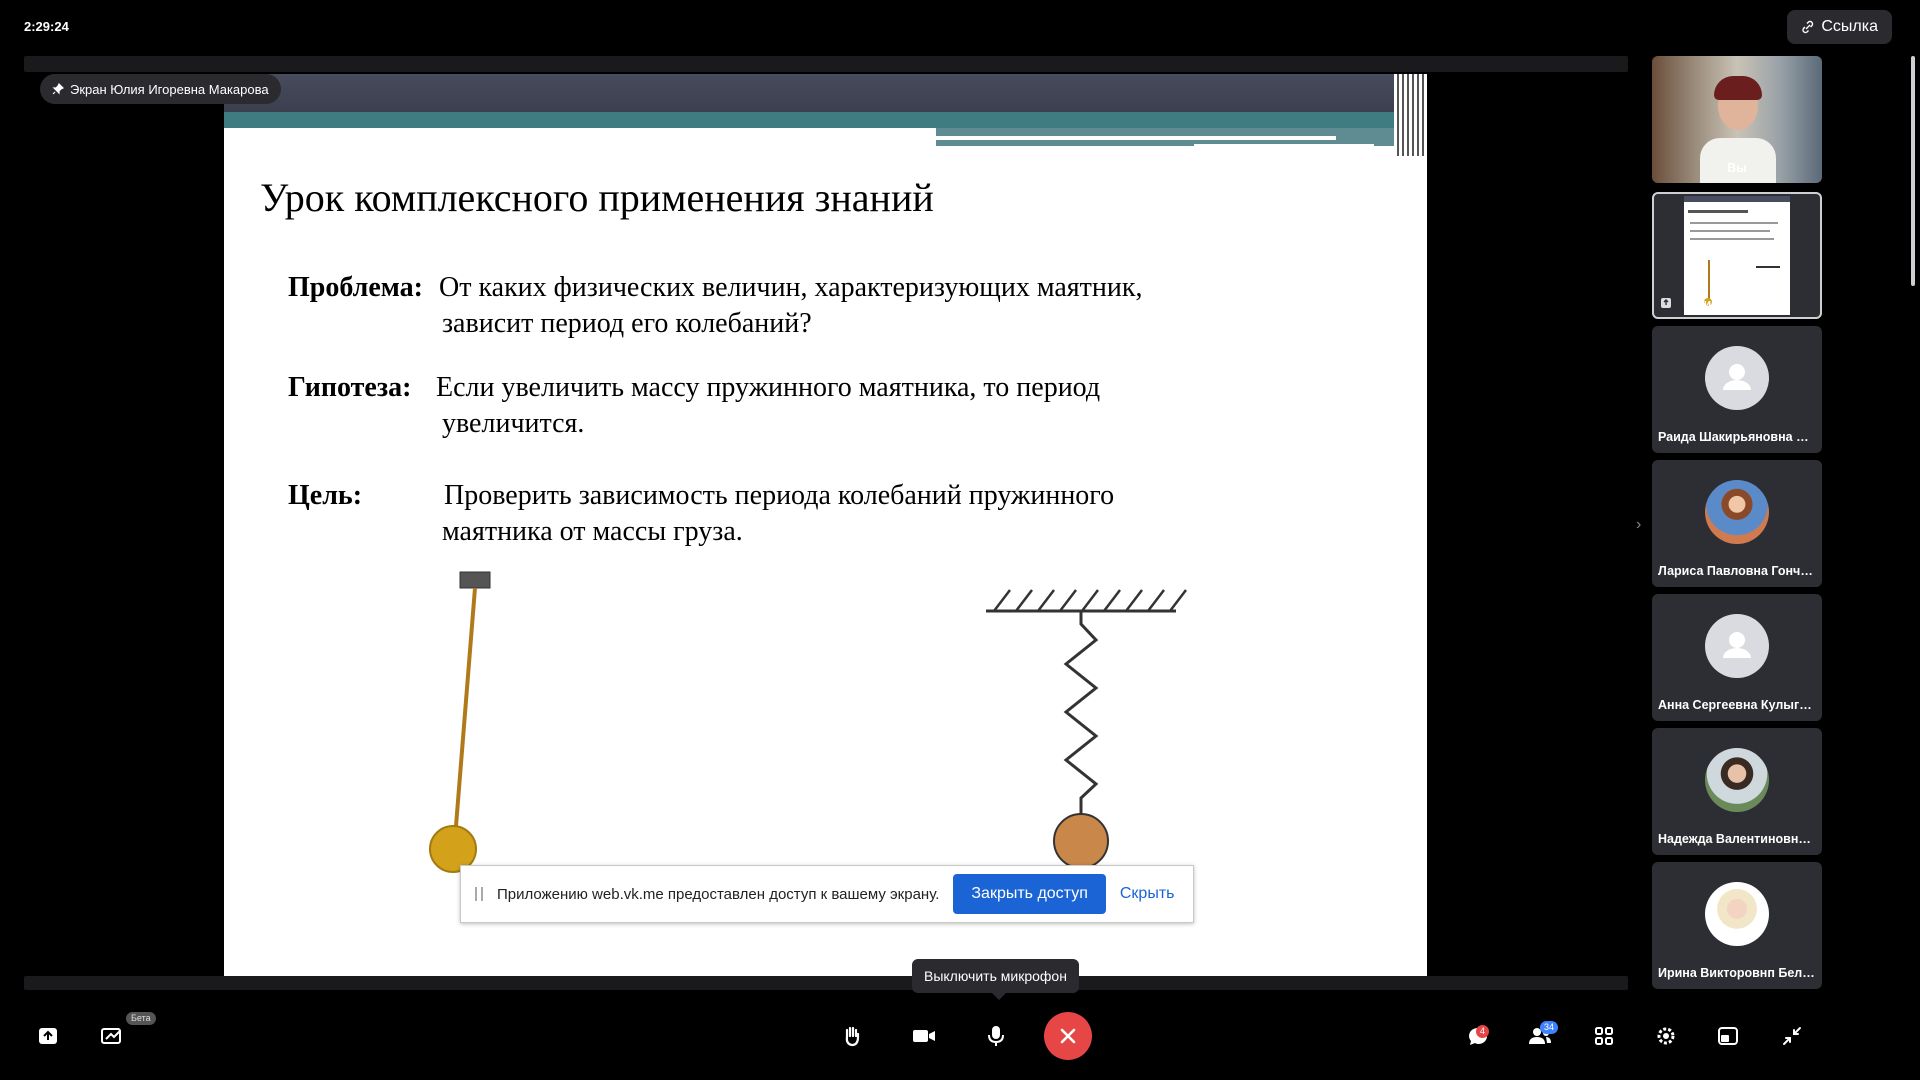 The image size is (1920, 1080). Describe the element at coordinates (1029, 894) in the screenshot. I see `stop-sharing-button: Закрыть доступ` at that location.